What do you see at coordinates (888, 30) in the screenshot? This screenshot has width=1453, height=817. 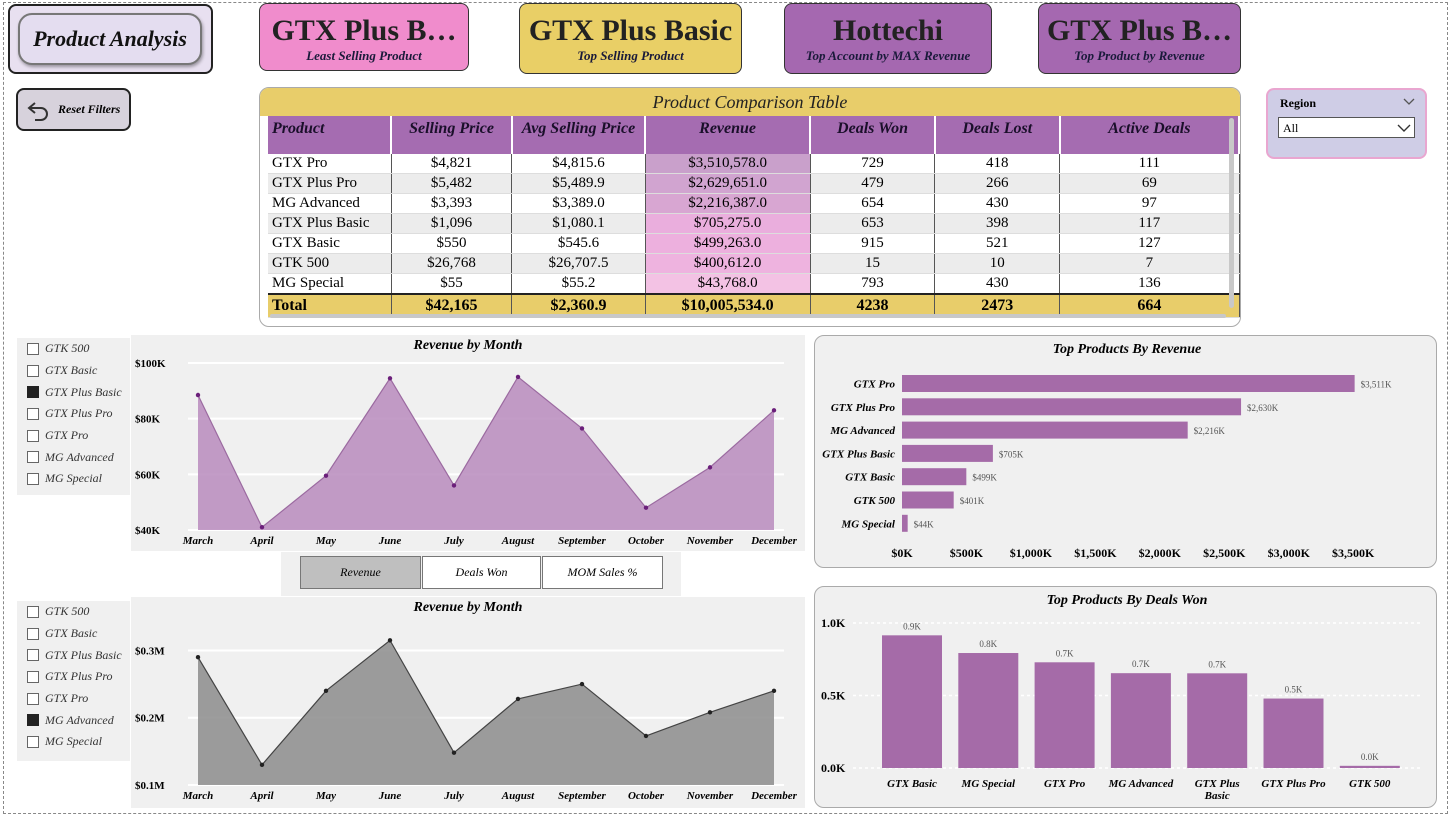 I see `kpi-value: Hottechi` at bounding box center [888, 30].